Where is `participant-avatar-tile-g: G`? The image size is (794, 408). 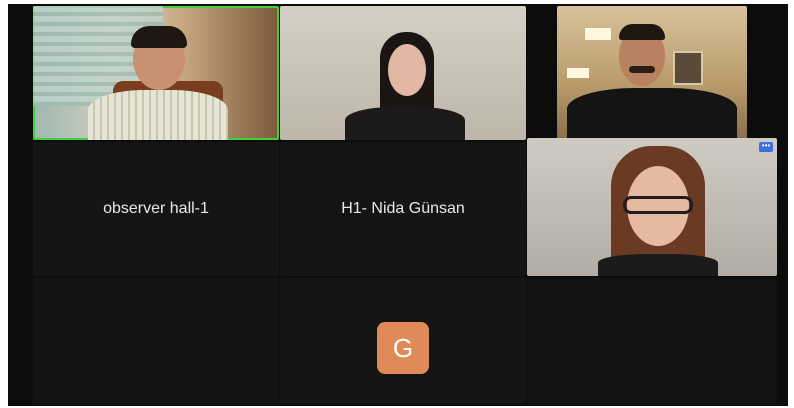 participant-avatar-tile-g: G is located at coordinates (403, 341).